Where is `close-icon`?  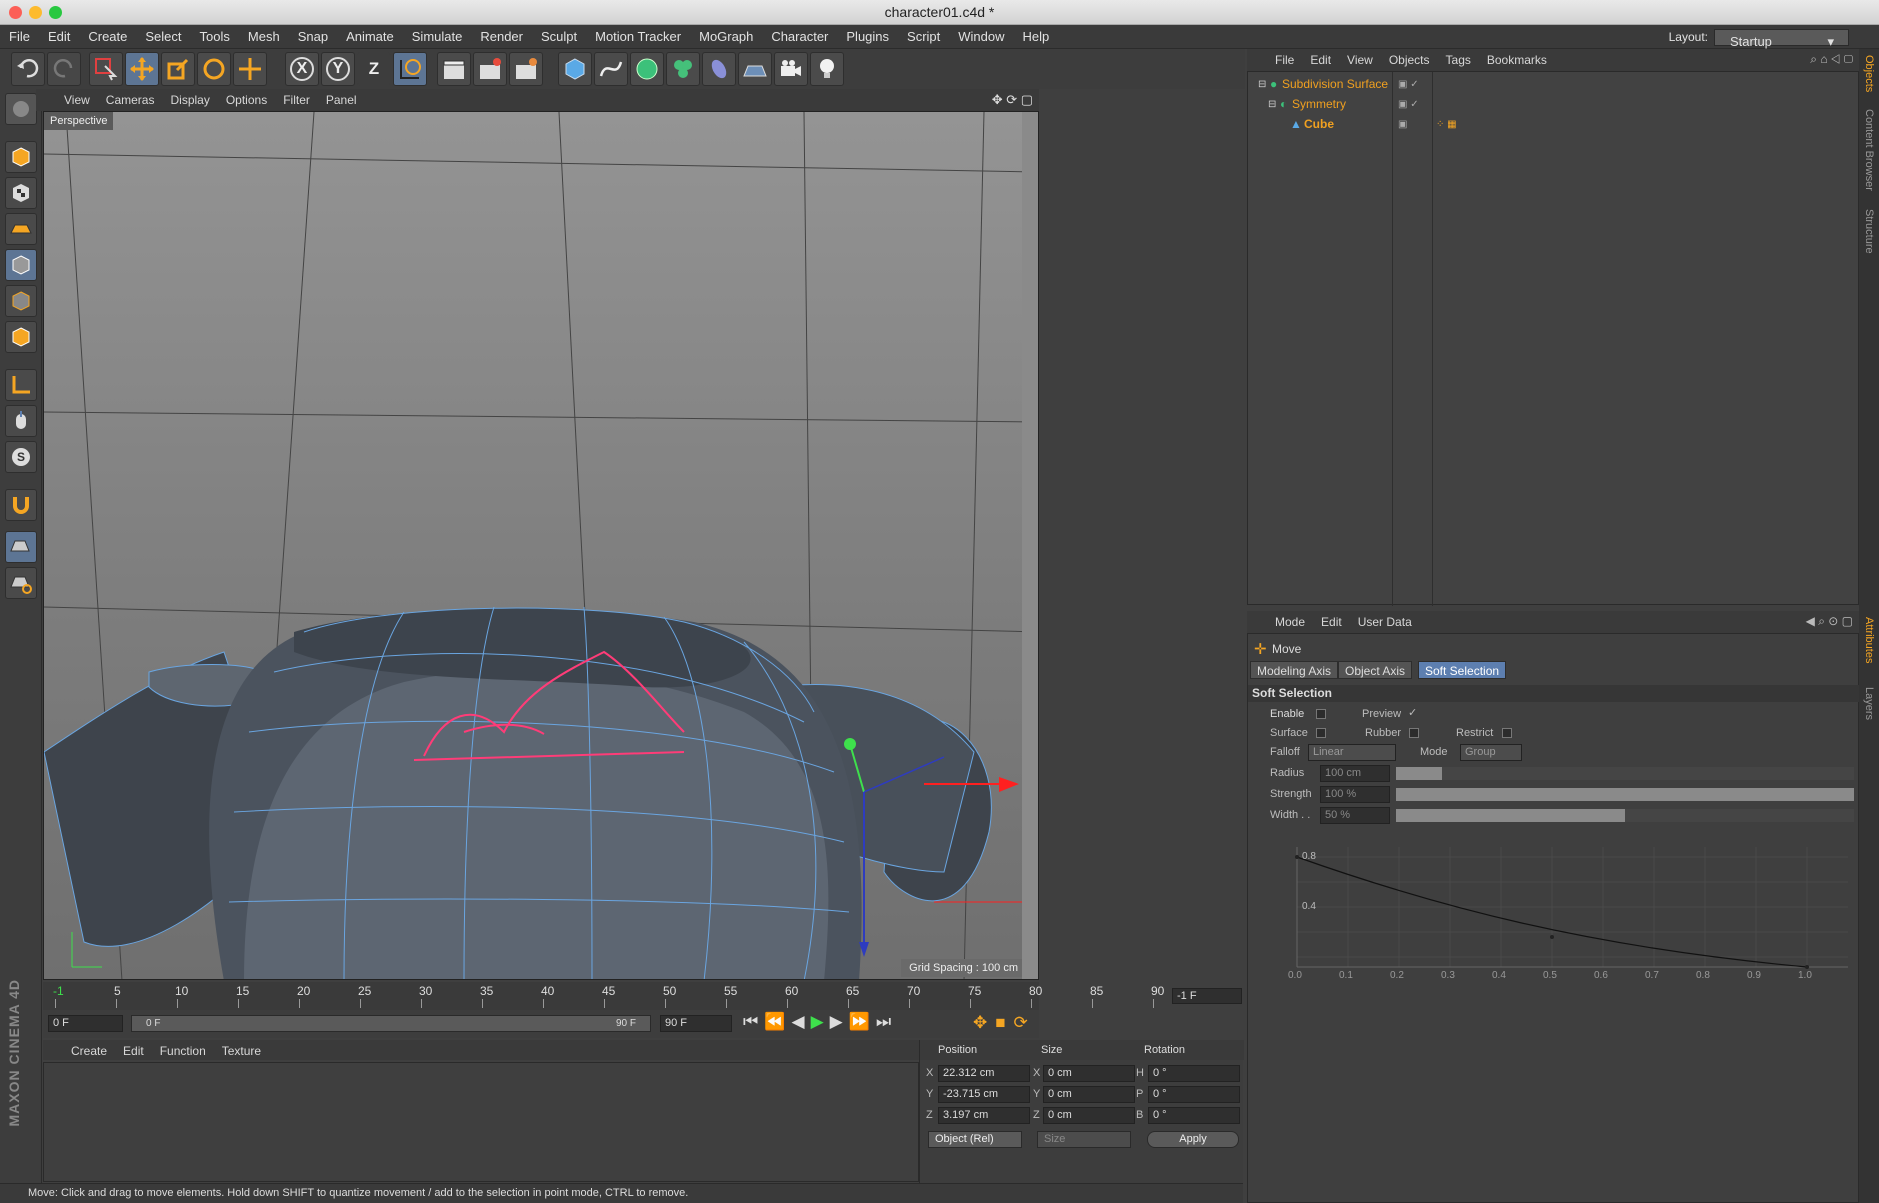
close-icon is located at coordinates (15, 12).